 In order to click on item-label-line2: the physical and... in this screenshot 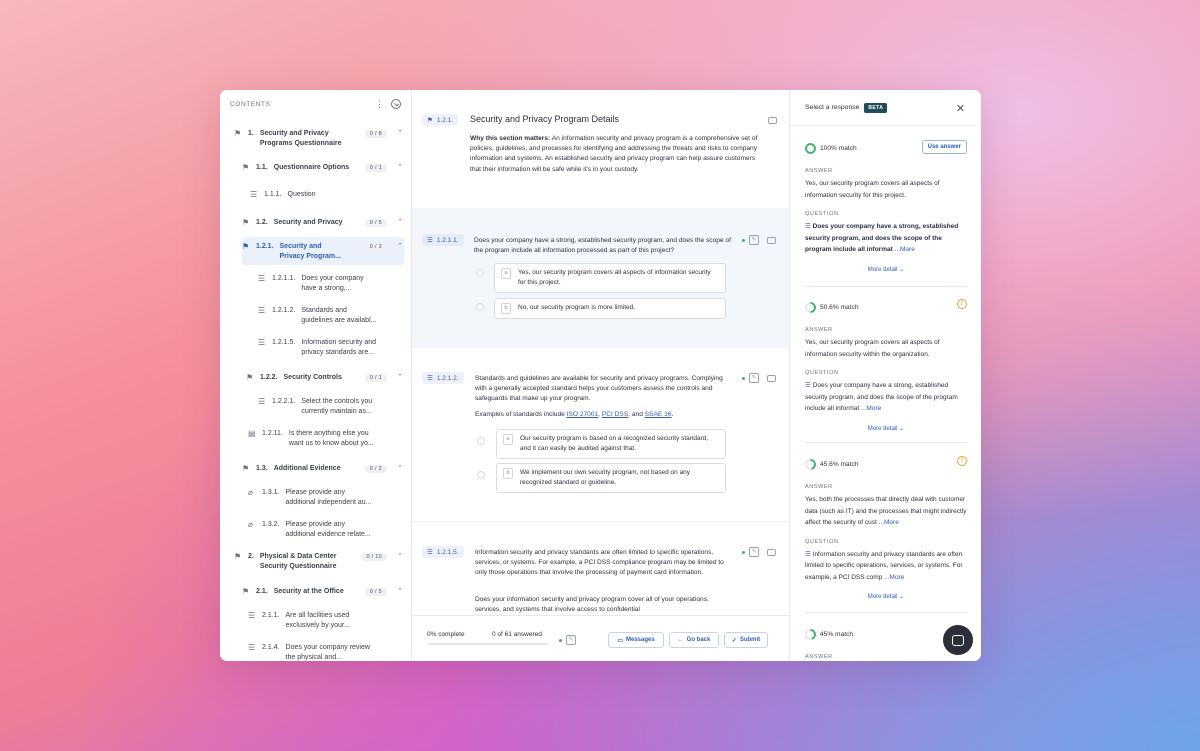, I will do `click(313, 657)`.